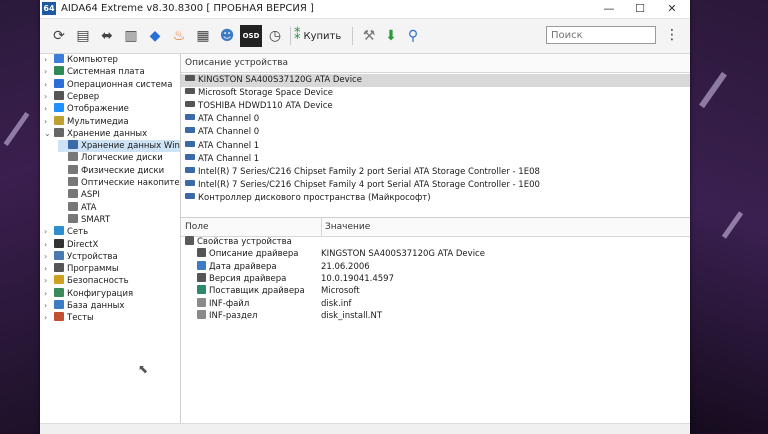 This screenshot has height=434, width=768. I want to click on tree-item-label: Конфигурация, so click(100, 293).